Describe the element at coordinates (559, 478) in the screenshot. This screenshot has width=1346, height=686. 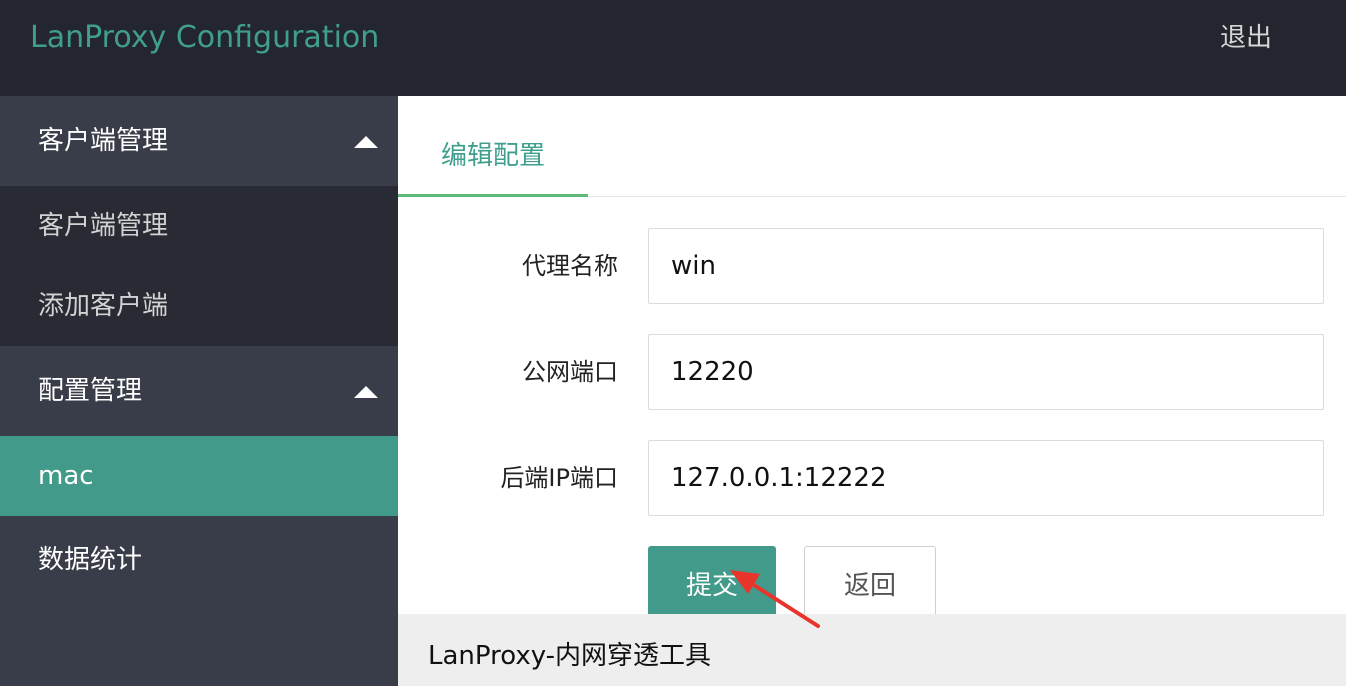
I see `backend-ip-port-label: 后端IP端口` at that location.